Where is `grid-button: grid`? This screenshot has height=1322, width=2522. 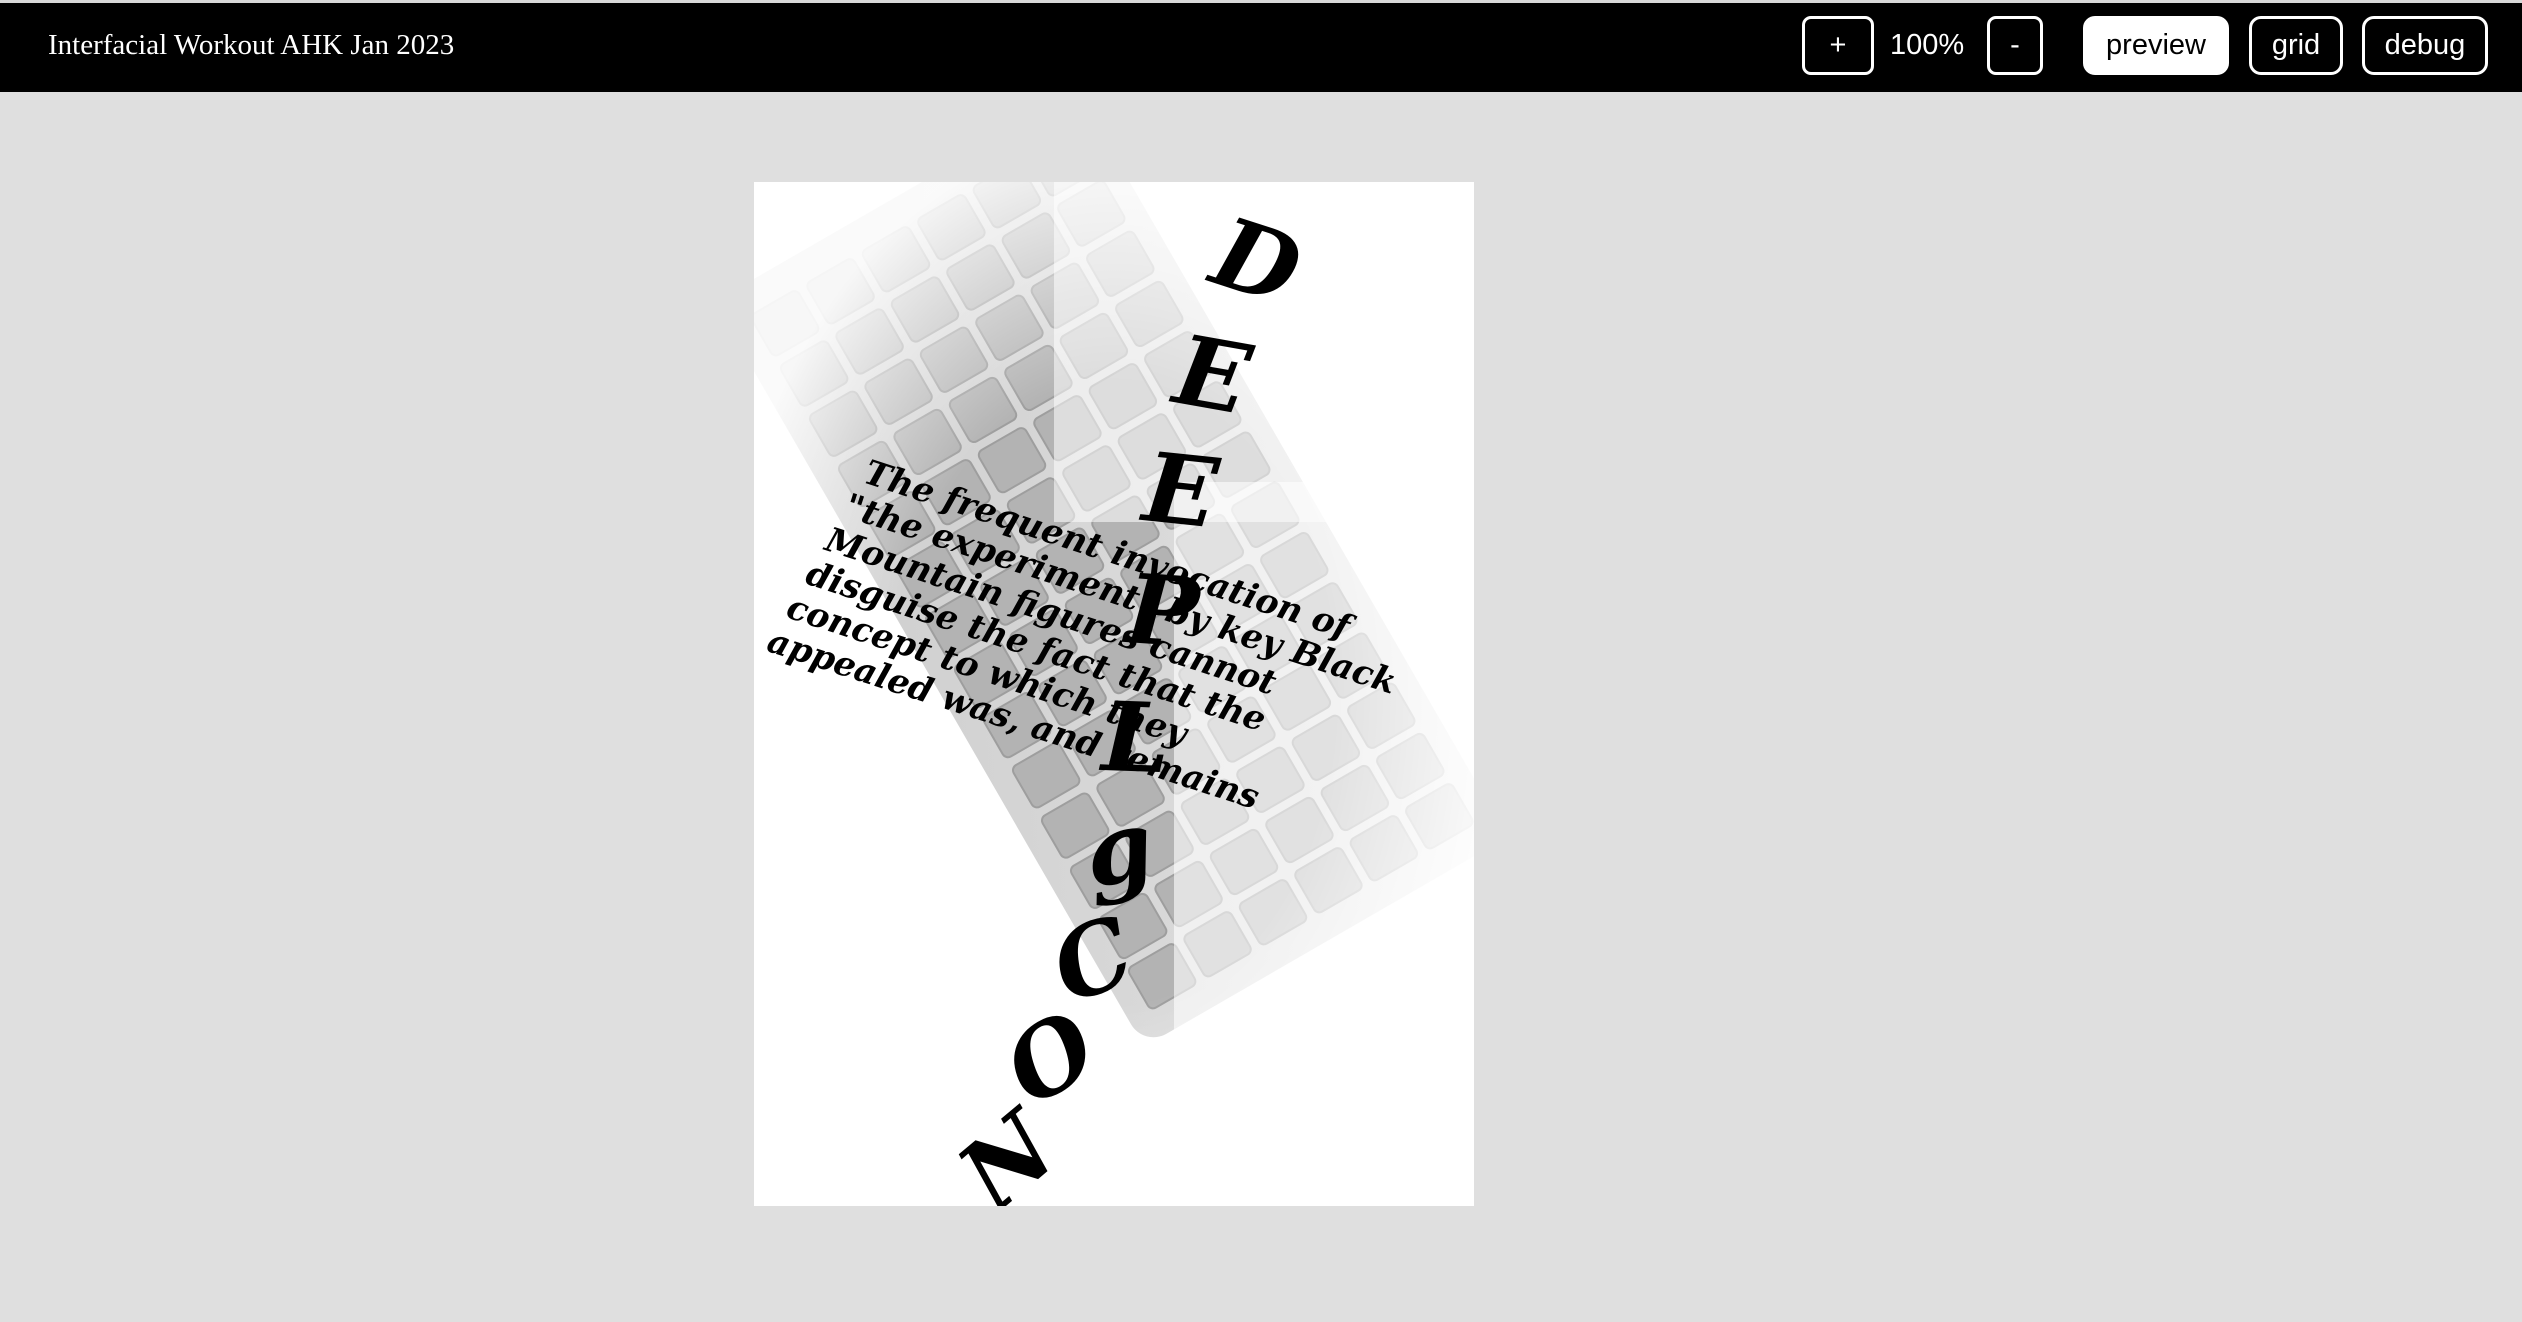
grid-button: grid is located at coordinates (2296, 45).